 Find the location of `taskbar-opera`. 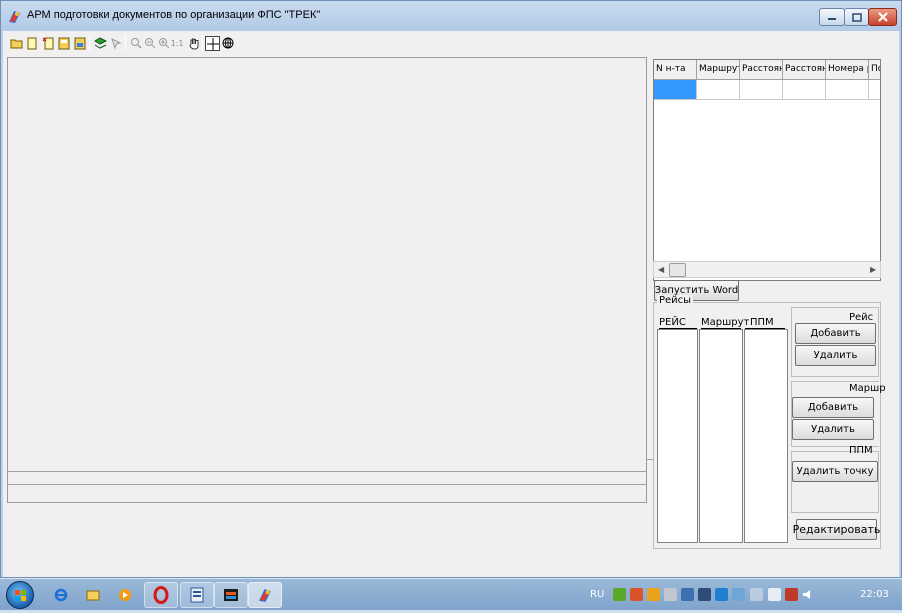

taskbar-opera is located at coordinates (161, 595).